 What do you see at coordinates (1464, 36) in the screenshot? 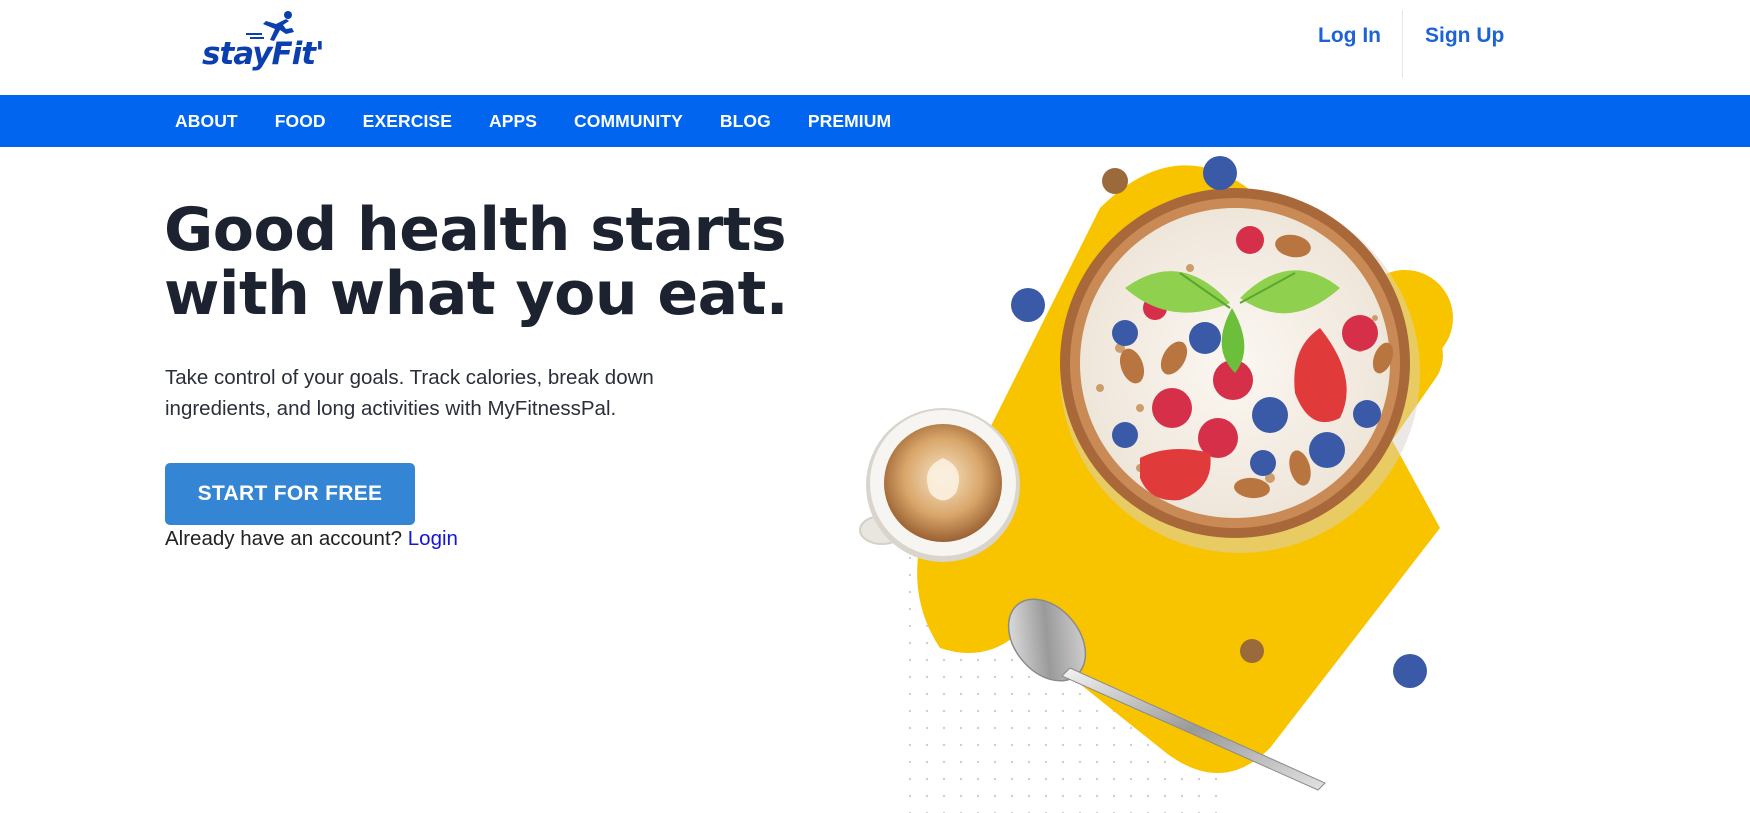
I see `signup-link: Sign Up` at bounding box center [1464, 36].